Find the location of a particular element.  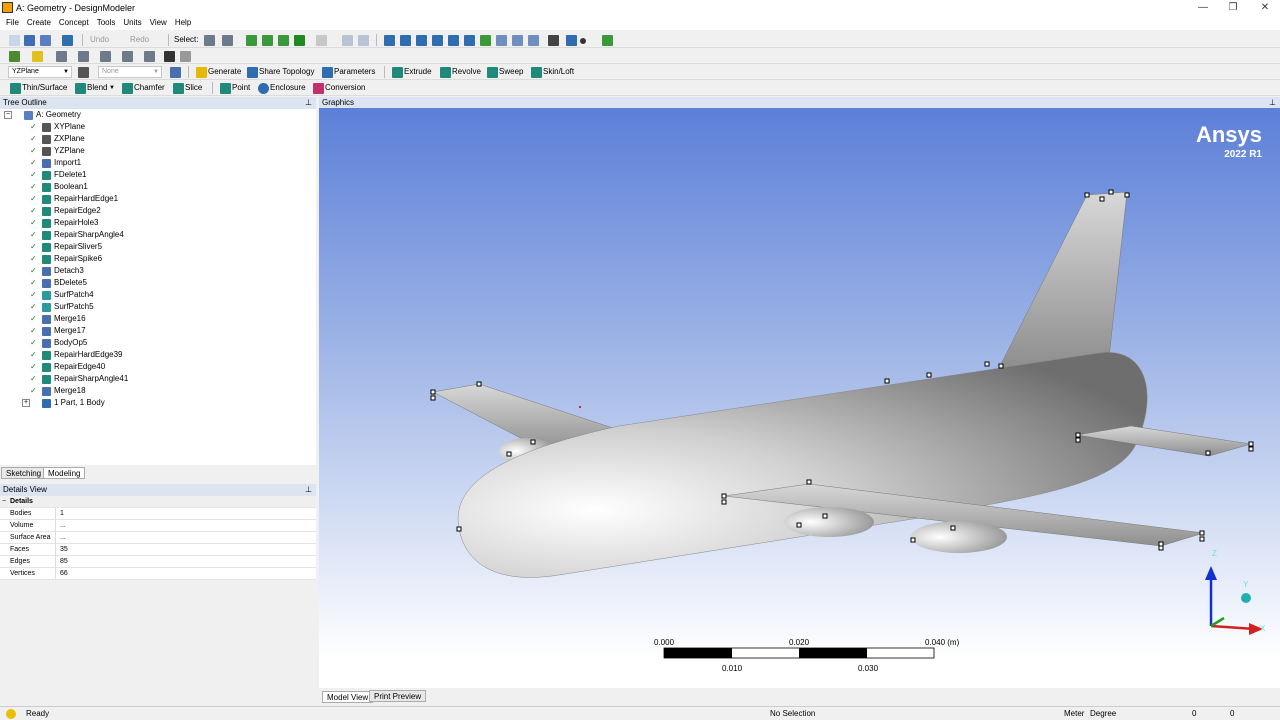

engine-outer-right is located at coordinates (959, 537).